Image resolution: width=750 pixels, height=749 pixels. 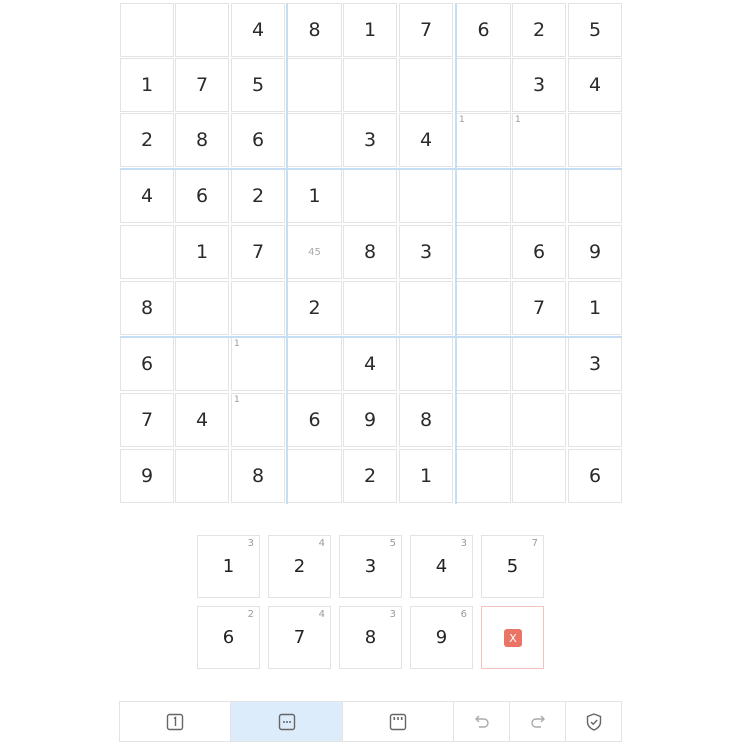 What do you see at coordinates (595, 85) in the screenshot?
I see `board-cell-r2c9: 4` at bounding box center [595, 85].